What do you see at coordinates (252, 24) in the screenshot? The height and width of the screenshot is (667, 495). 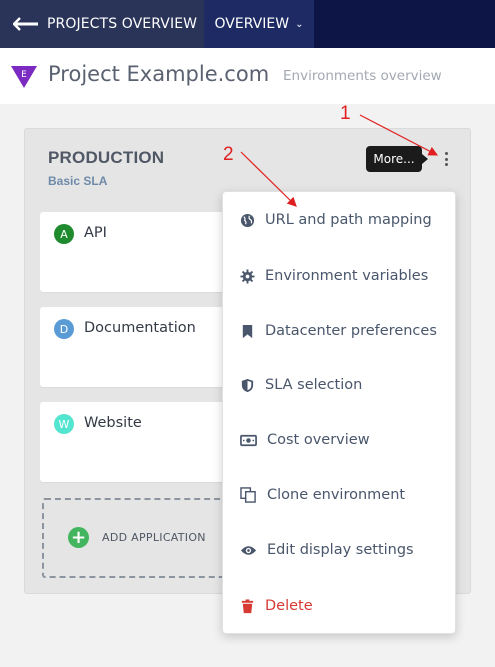 I see `overview-label: OVERVIEW` at bounding box center [252, 24].